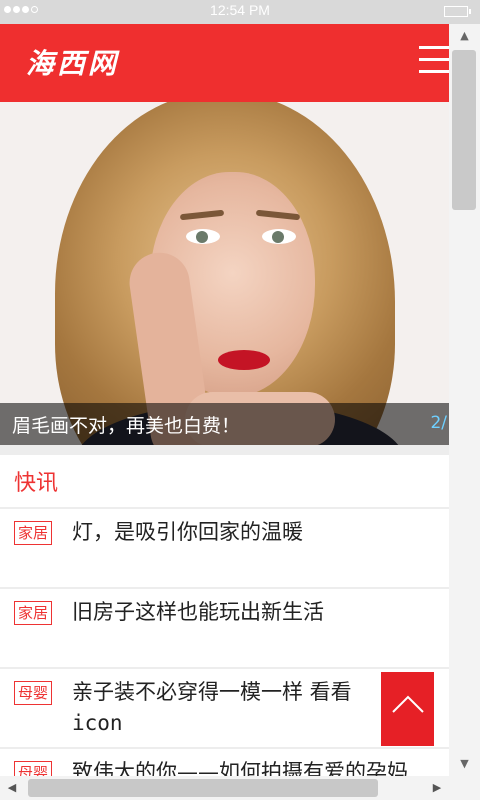  I want to click on news-item: 家居 旧房子这样也能玩出新生活, so click(224, 628).